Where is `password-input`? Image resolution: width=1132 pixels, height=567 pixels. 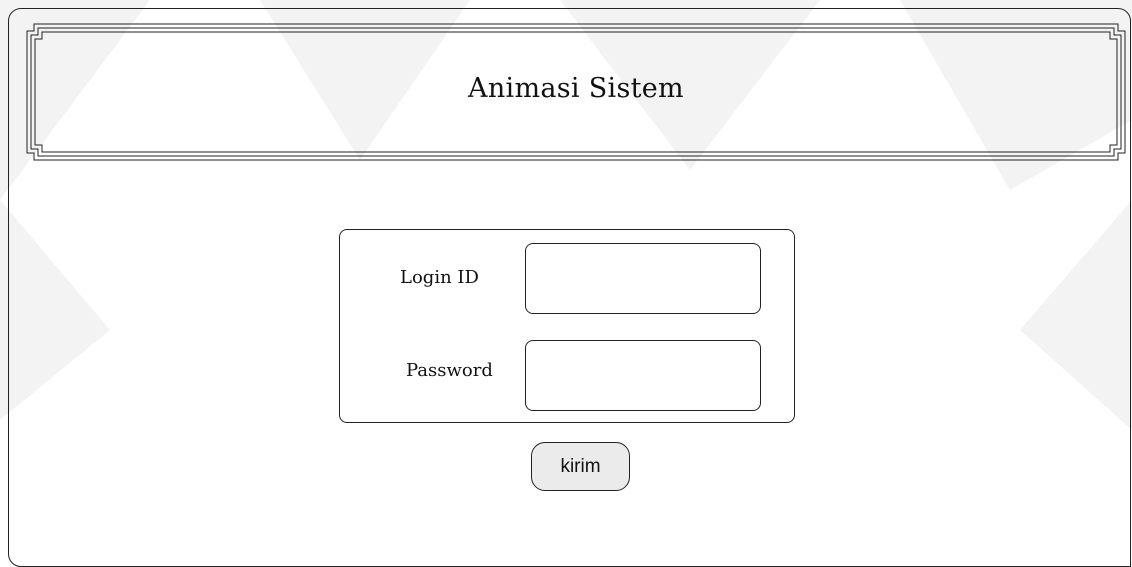 password-input is located at coordinates (643, 375).